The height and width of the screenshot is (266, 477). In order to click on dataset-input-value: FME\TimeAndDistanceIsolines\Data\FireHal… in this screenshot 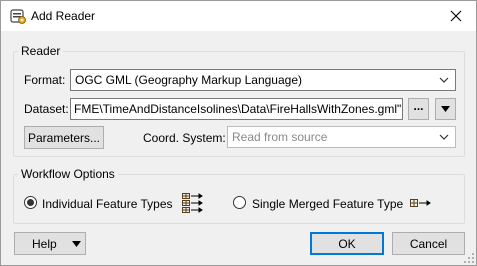, I will do `click(238, 109)`.